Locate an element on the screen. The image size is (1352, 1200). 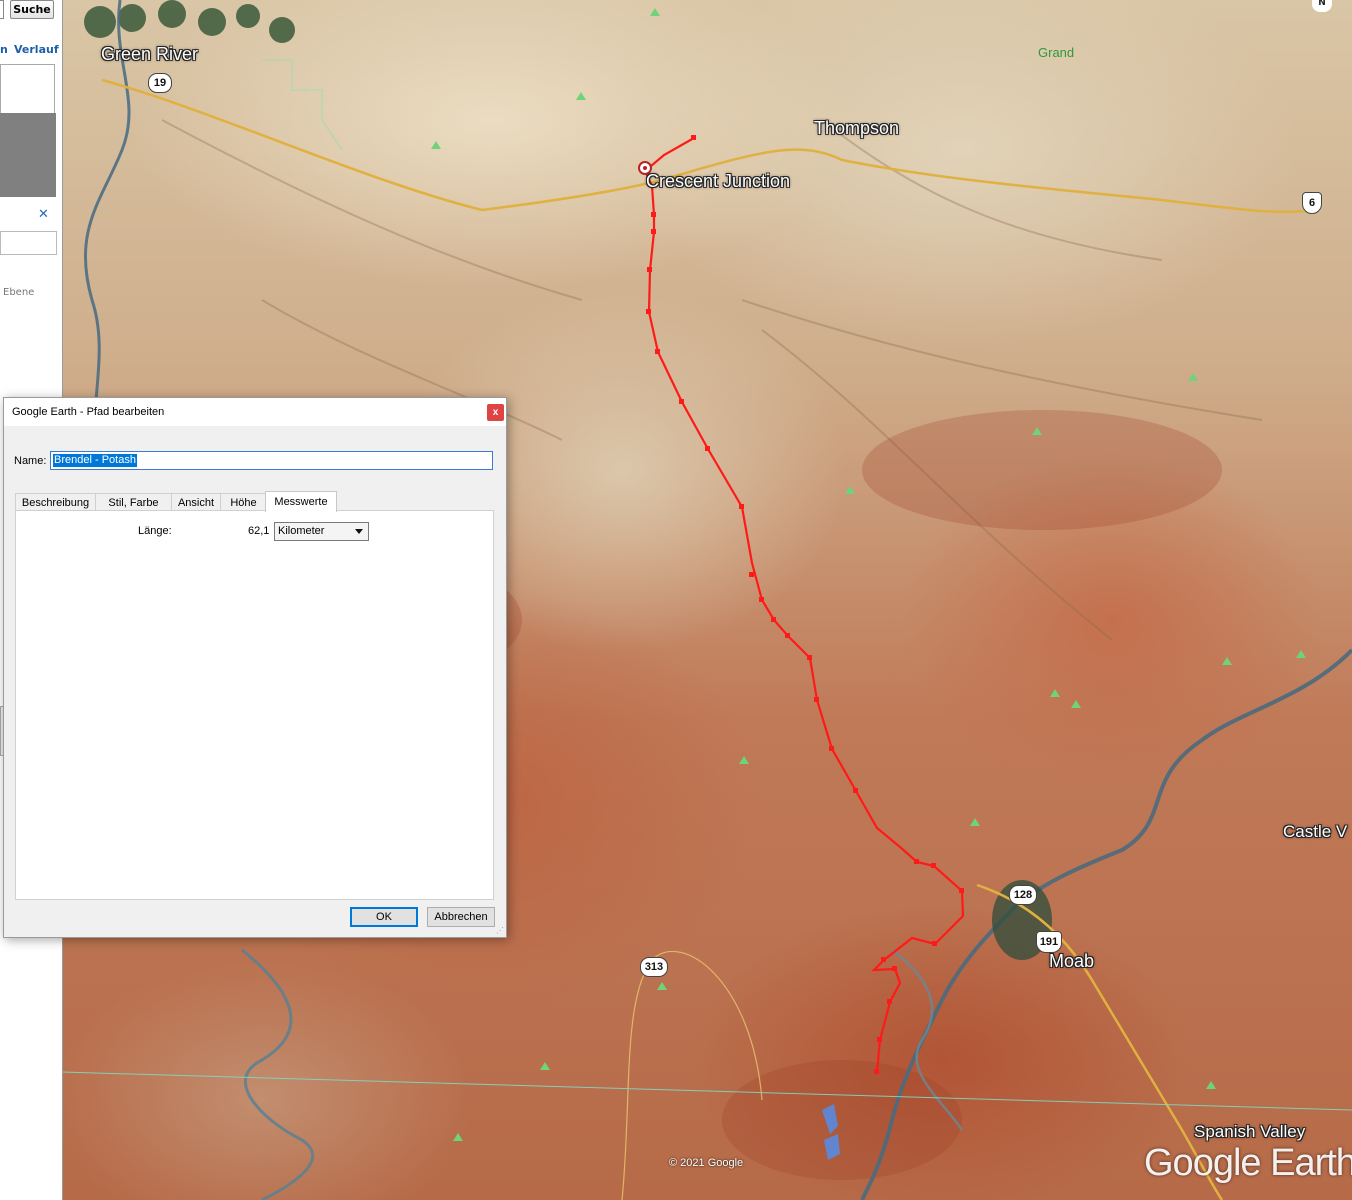
sidebar-input is located at coordinates (28, 243).